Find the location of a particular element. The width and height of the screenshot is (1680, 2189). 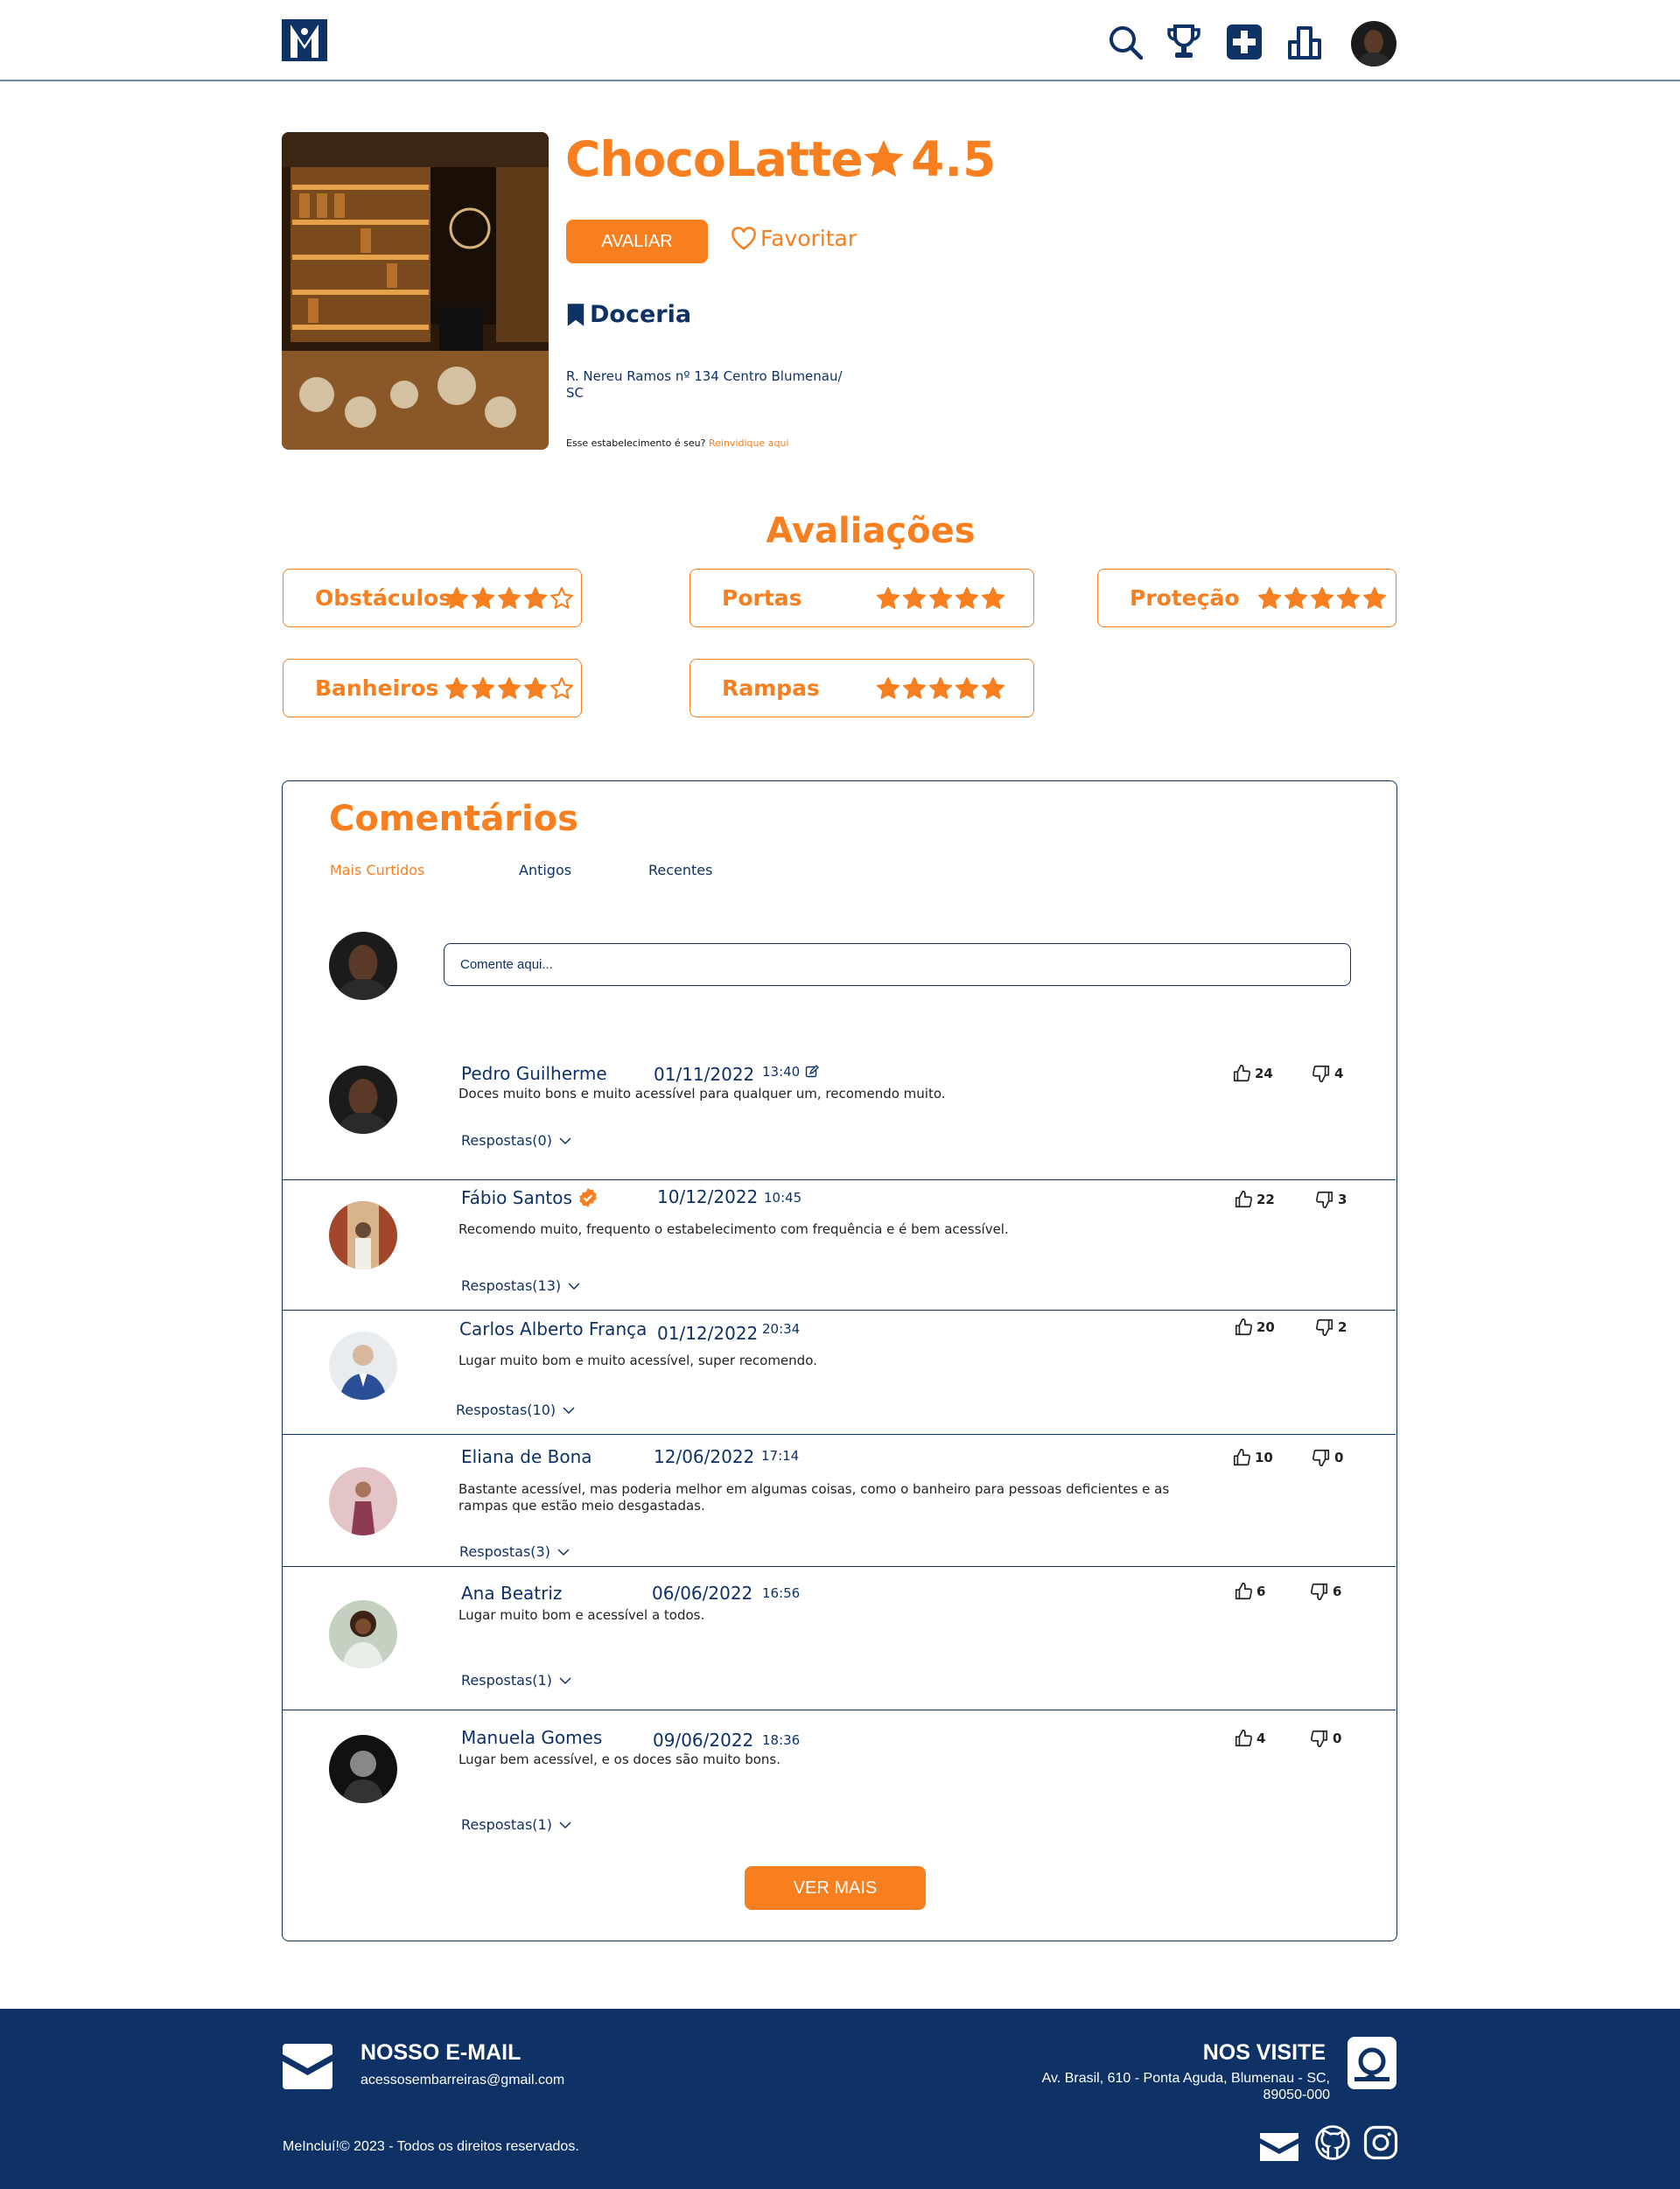

email-address: acessosembarreiras@gmail.com is located at coordinates (462, 2080).